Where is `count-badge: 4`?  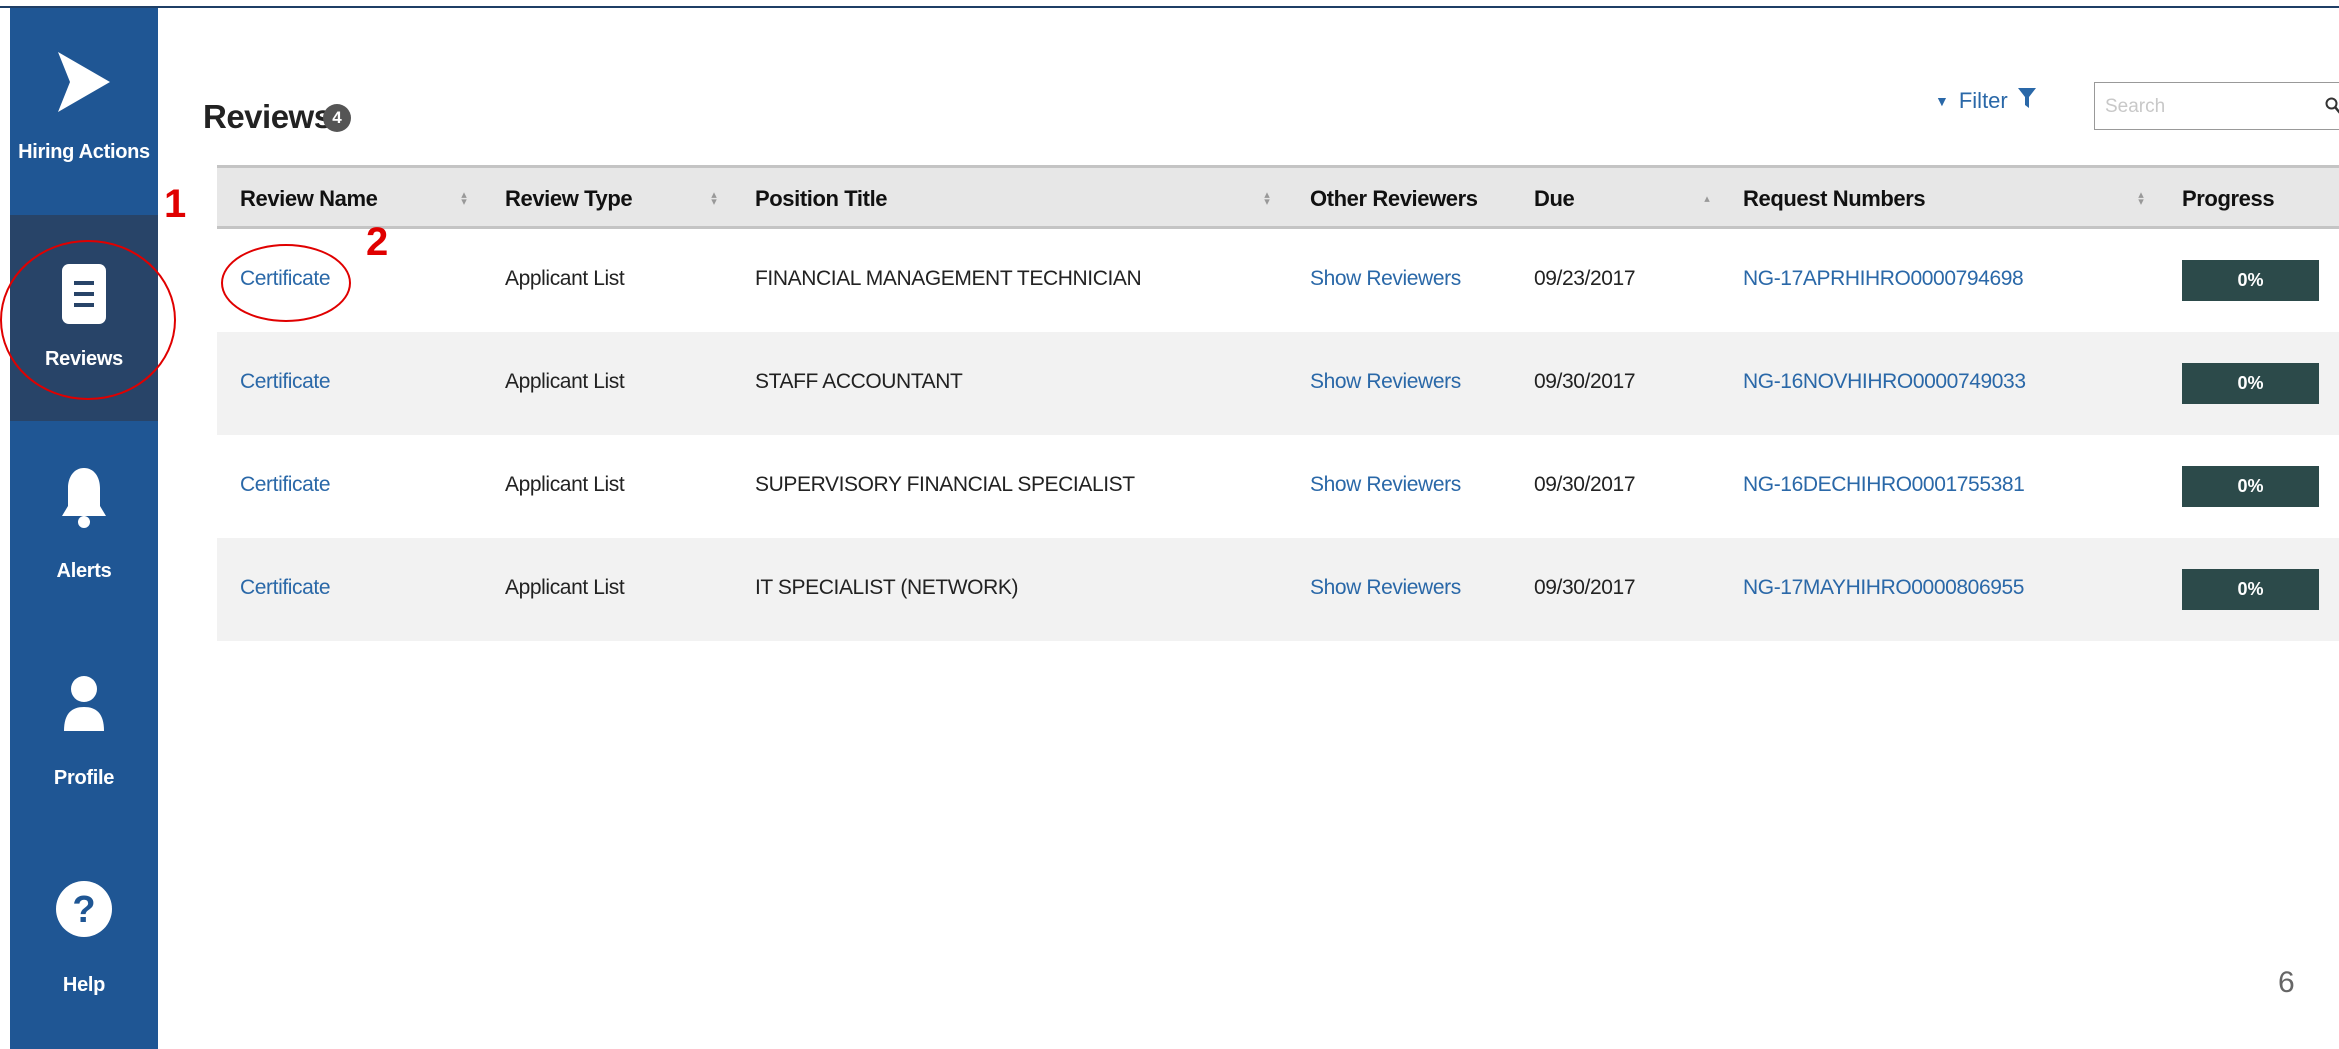
count-badge: 4 is located at coordinates (337, 118).